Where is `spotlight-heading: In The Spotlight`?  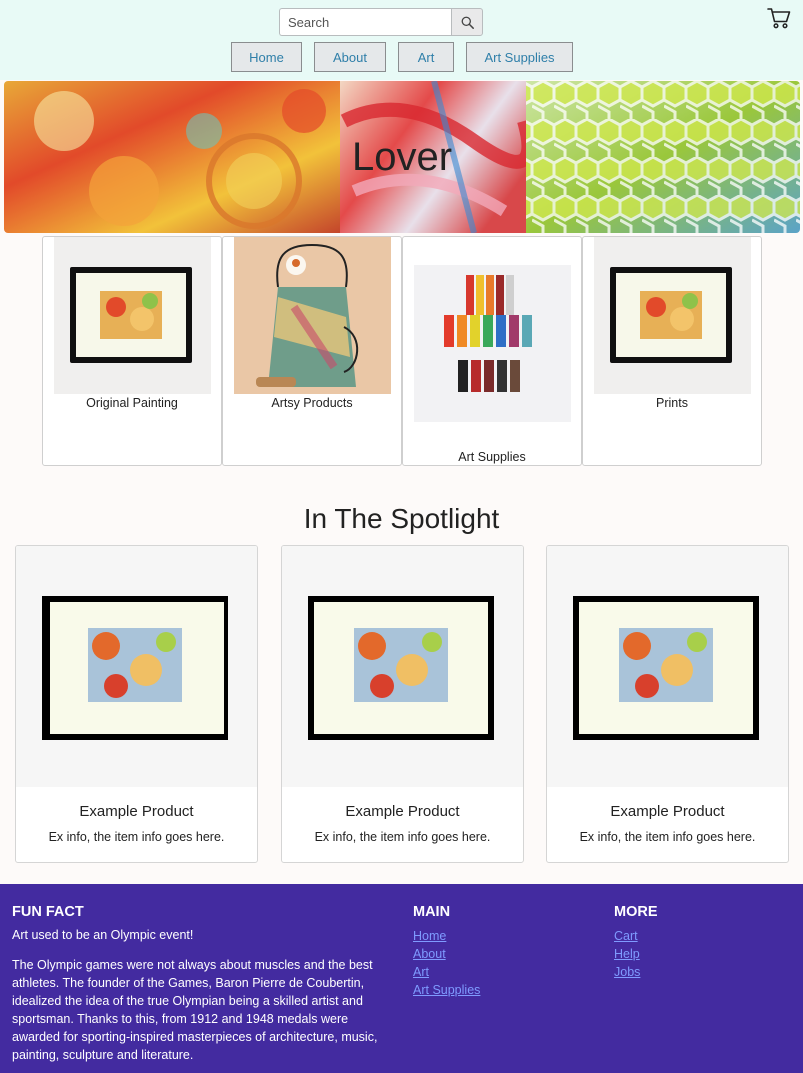
spotlight-heading: In The Spotlight is located at coordinates (401, 518).